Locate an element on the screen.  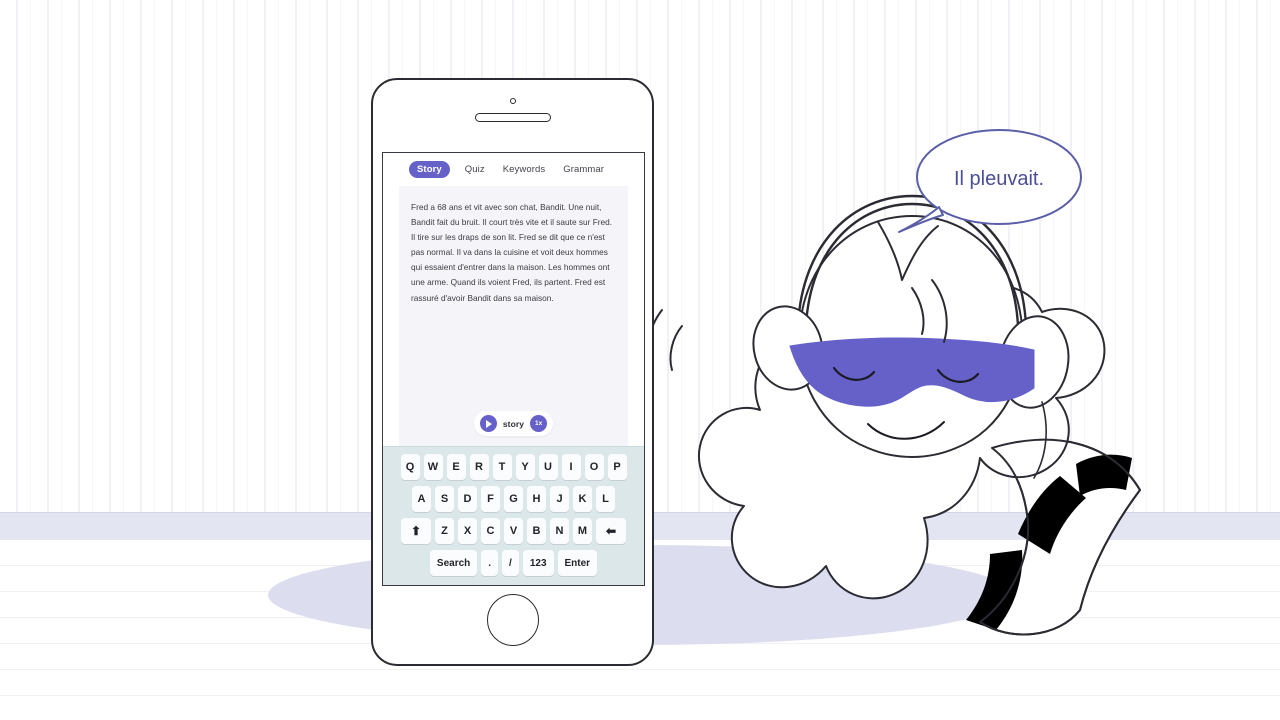
key-h: H is located at coordinates (536, 499).